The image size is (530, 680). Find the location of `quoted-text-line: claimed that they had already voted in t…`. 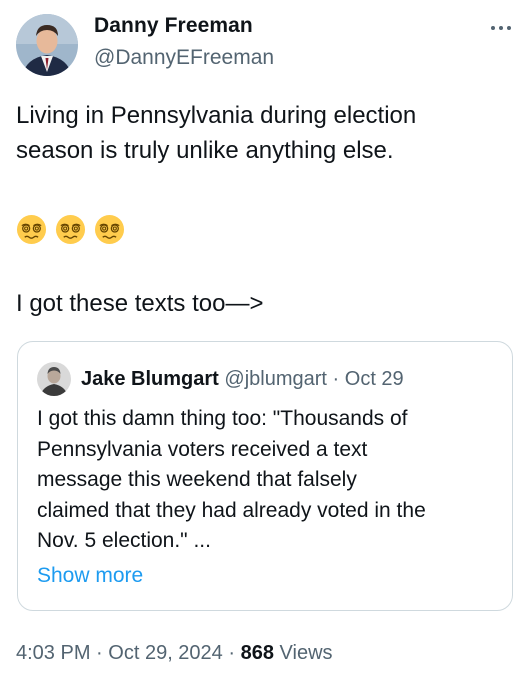

quoted-text-line: claimed that they had already voted in t… is located at coordinates (231, 510).